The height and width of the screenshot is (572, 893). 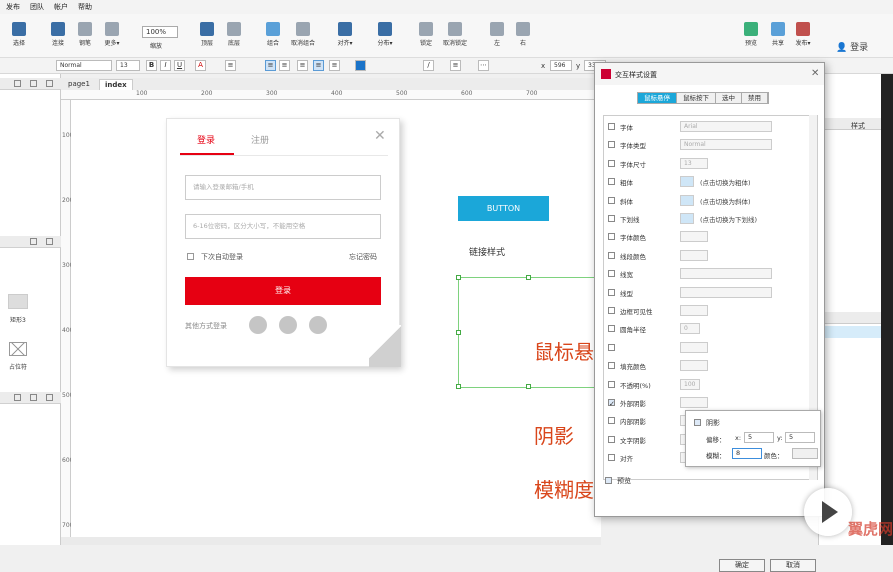 I want to click on property-control: 100, so click(x=690, y=384).